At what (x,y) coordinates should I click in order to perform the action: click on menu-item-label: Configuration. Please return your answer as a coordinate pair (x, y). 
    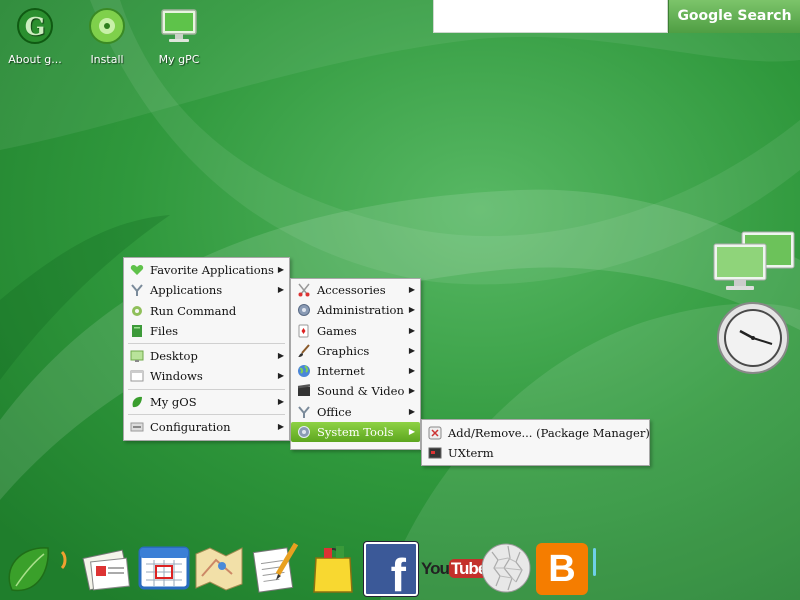
    Looking at the image, I should click on (190, 427).